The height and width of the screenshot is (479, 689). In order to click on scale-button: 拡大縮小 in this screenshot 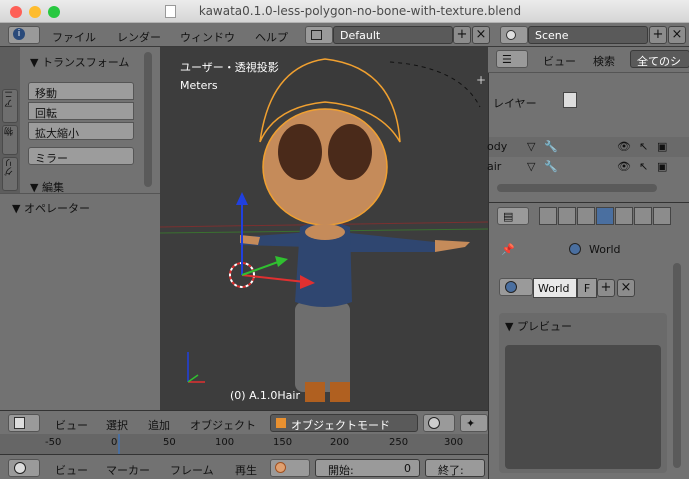, I will do `click(81, 131)`.